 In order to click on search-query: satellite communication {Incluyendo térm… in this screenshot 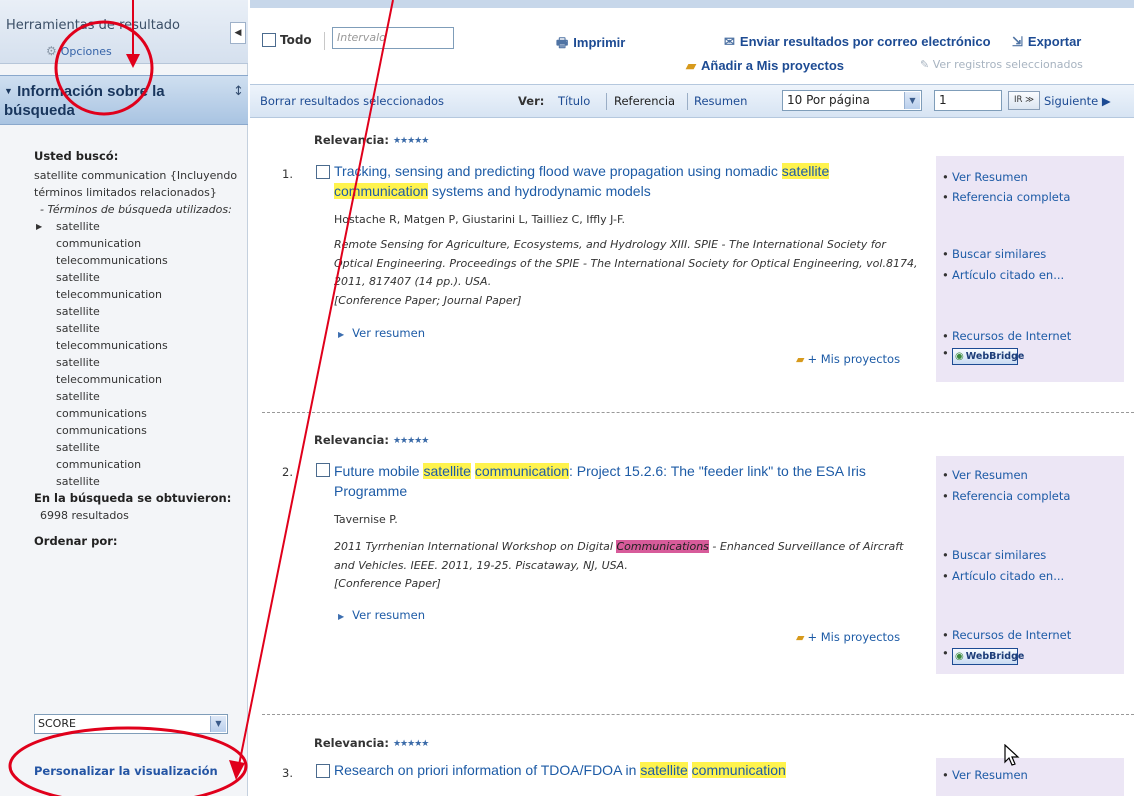, I will do `click(136, 184)`.